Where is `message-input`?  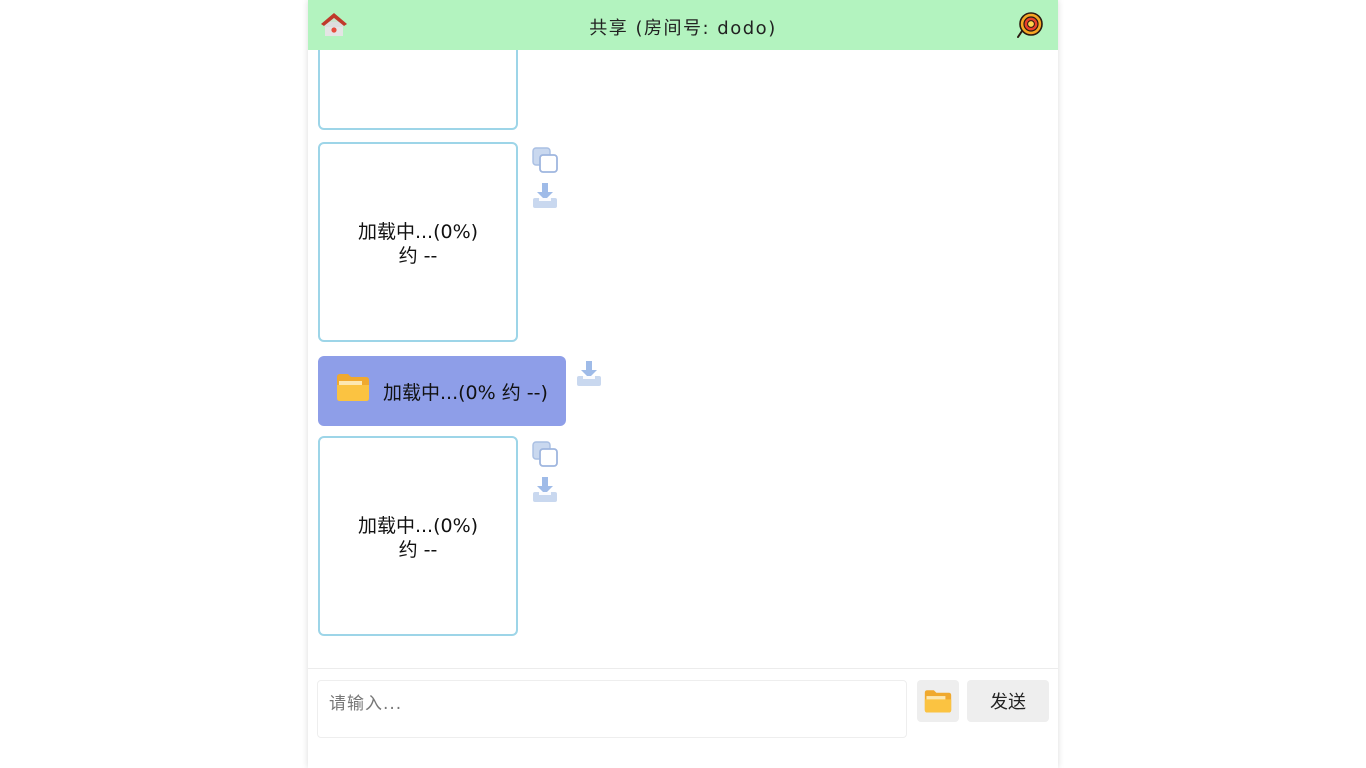 message-input is located at coordinates (612, 709).